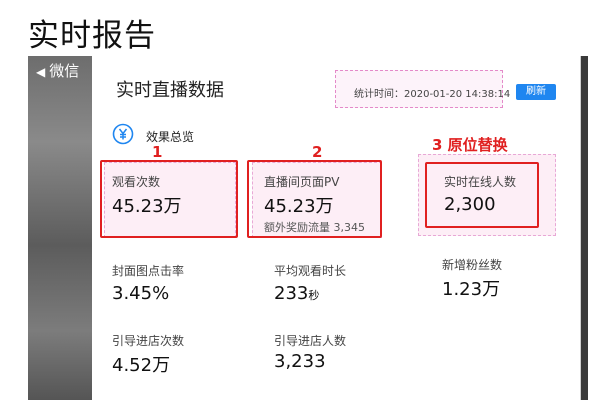 This screenshot has width=614, height=400. What do you see at coordinates (310, 341) in the screenshot?
I see `metric-label: 引导进店人数` at bounding box center [310, 341].